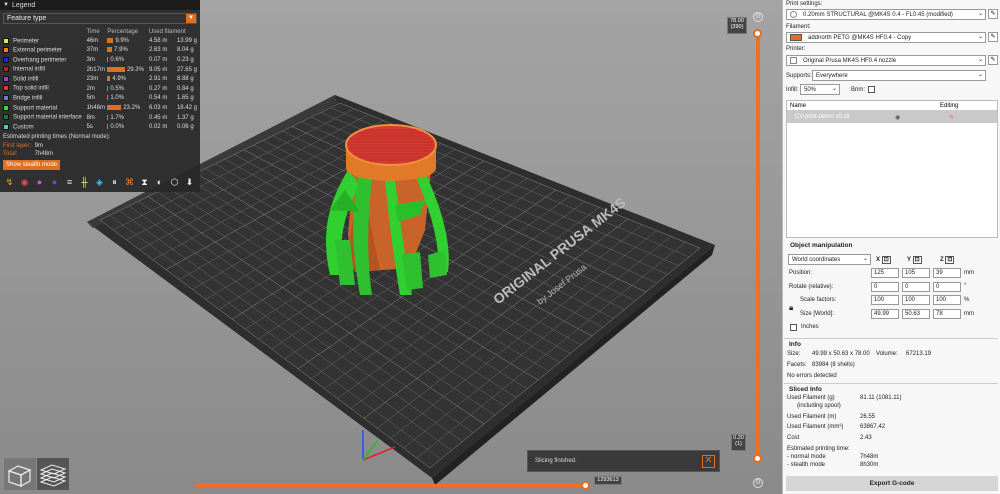 This screenshot has height=494, width=1000. Describe the element at coordinates (758, 483) in the screenshot. I see `horizontal-slider-settings-icon: ⚙` at that location.